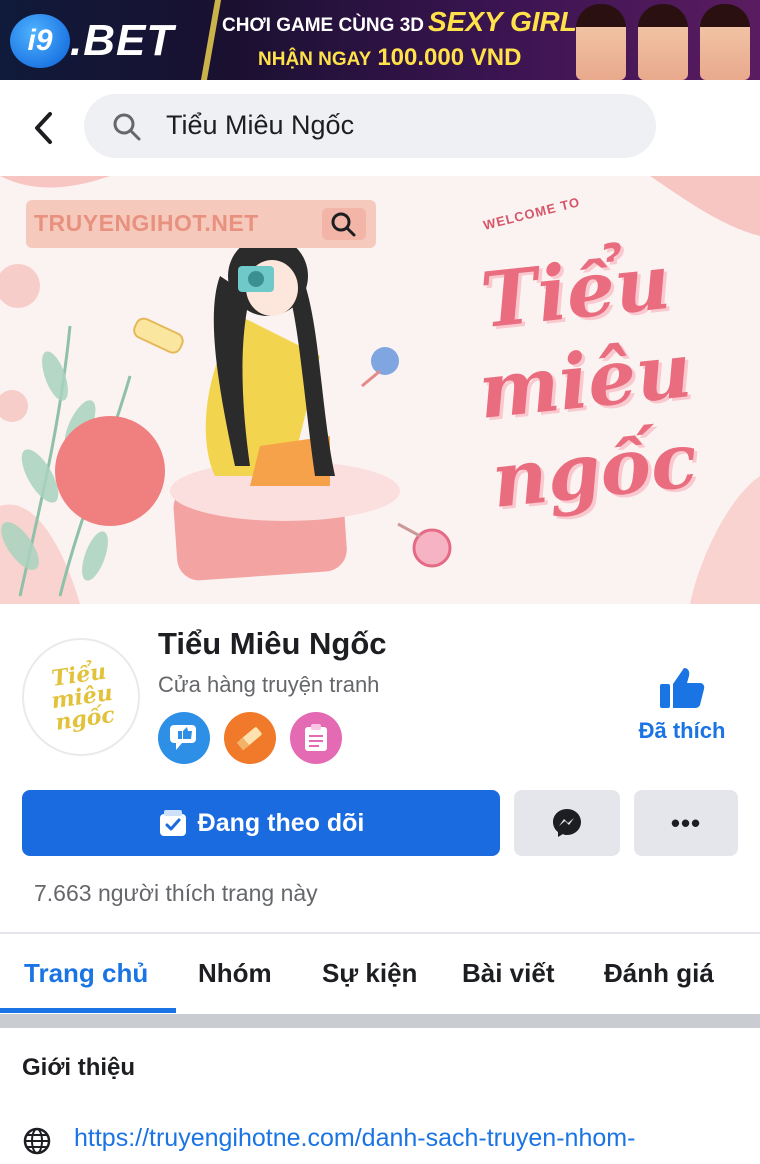 Image resolution: width=760 pixels, height=1164 pixels. I want to click on ad-subline-text: NHẬN NGAY, so click(315, 59).